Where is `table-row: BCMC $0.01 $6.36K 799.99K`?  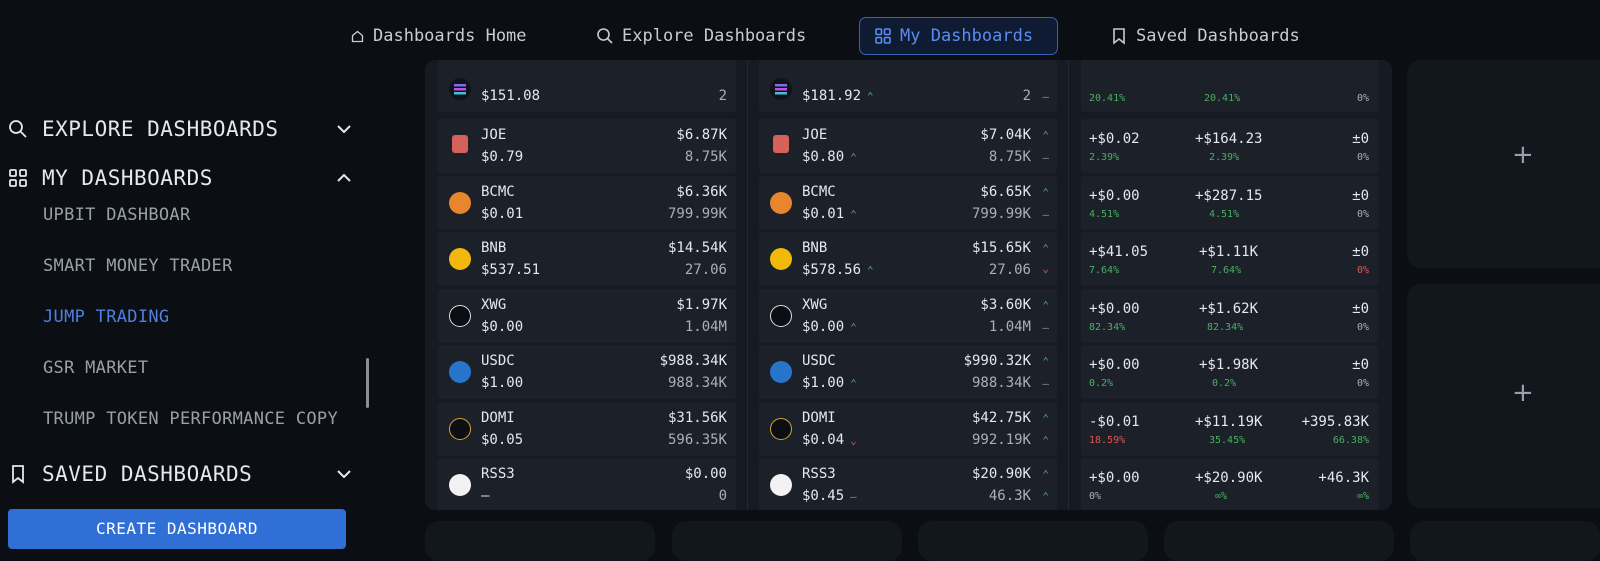 table-row: BCMC $0.01 $6.36K 799.99K is located at coordinates (587, 203).